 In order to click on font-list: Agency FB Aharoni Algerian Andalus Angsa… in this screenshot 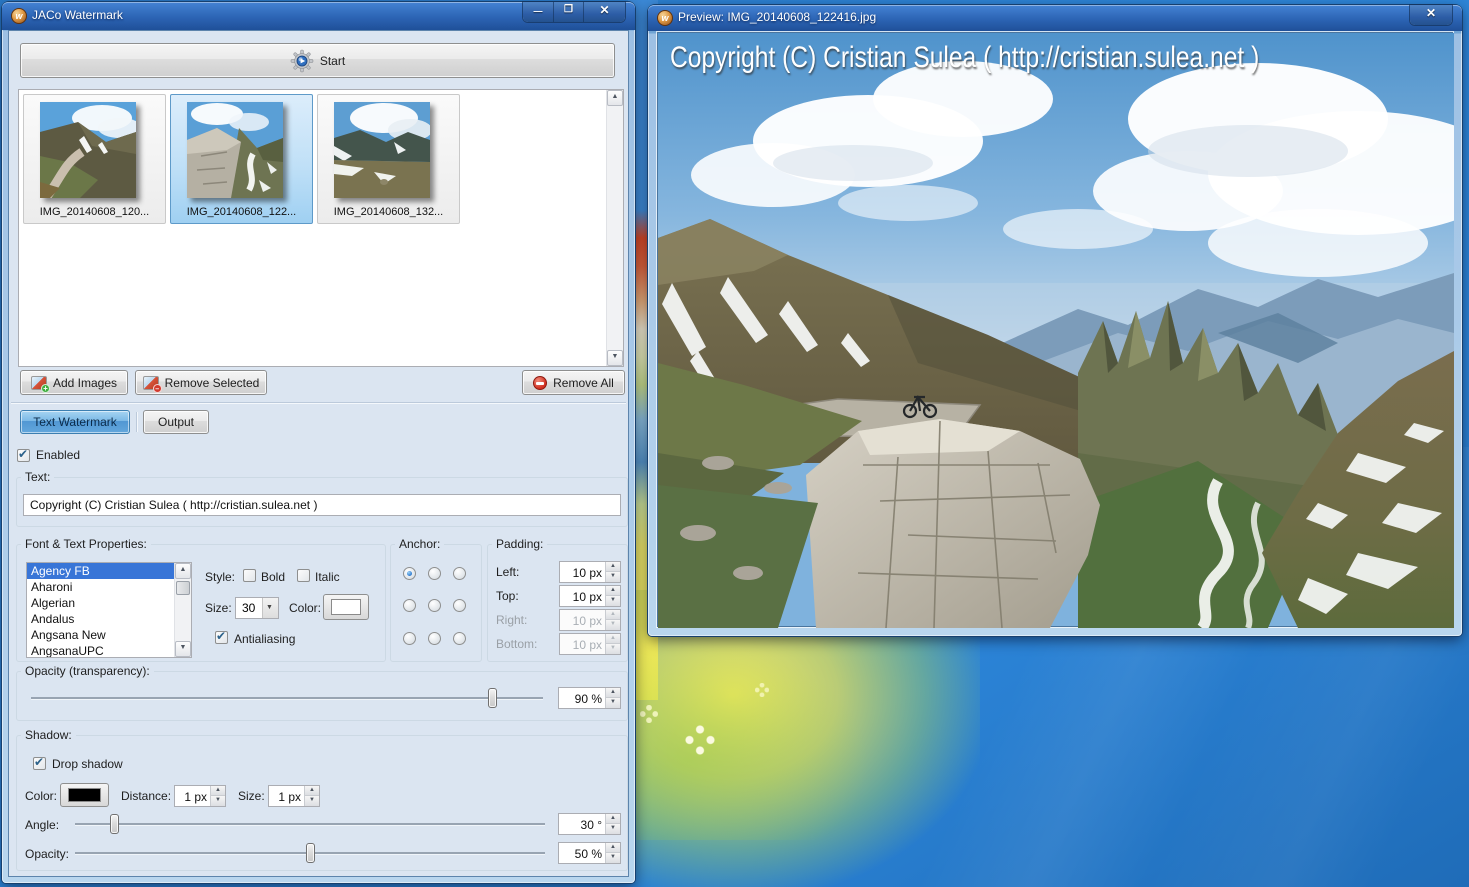, I will do `click(109, 610)`.